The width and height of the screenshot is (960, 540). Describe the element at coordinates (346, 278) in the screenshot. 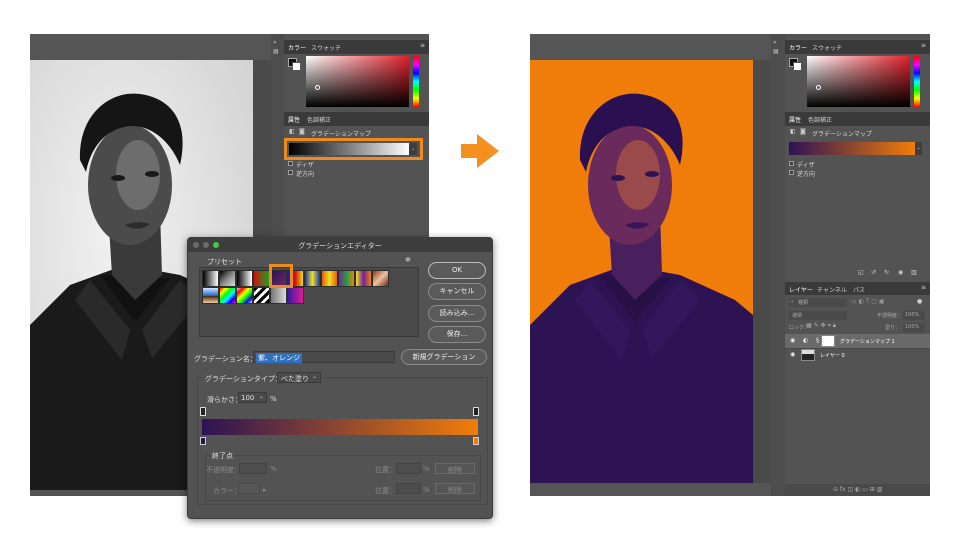

I see `preset-violet-green-orange` at that location.